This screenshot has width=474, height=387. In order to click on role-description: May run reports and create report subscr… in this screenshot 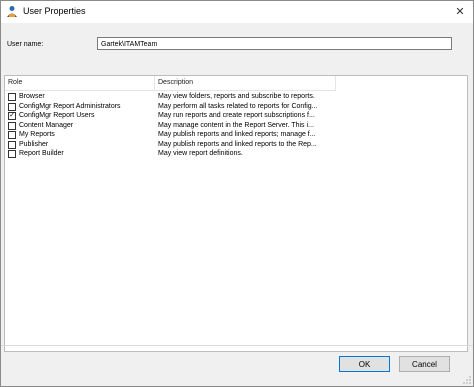, I will do `click(236, 115)`.